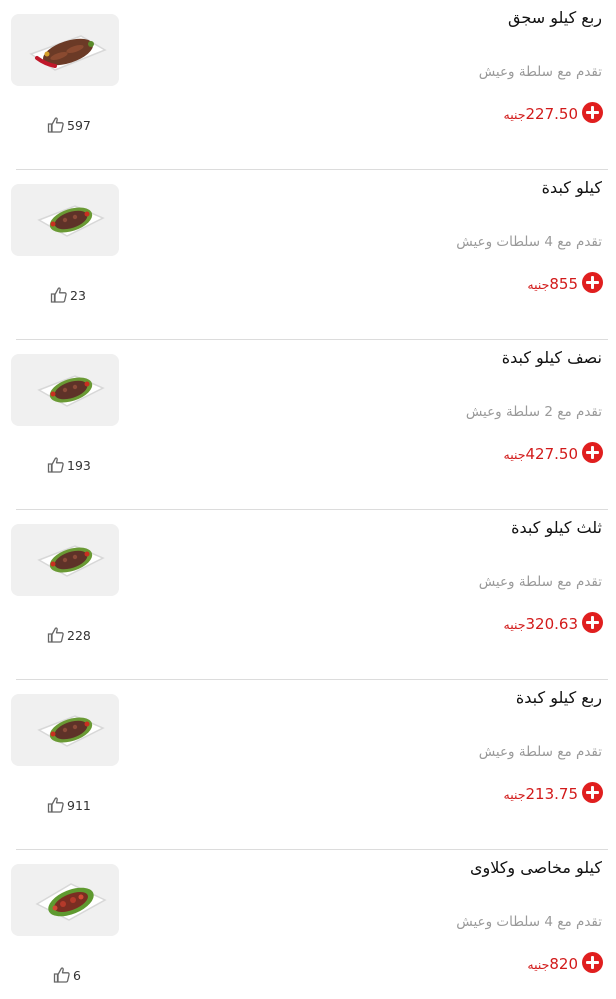  Describe the element at coordinates (552, 114) in the screenshot. I see `price-value: 227.50` at that location.